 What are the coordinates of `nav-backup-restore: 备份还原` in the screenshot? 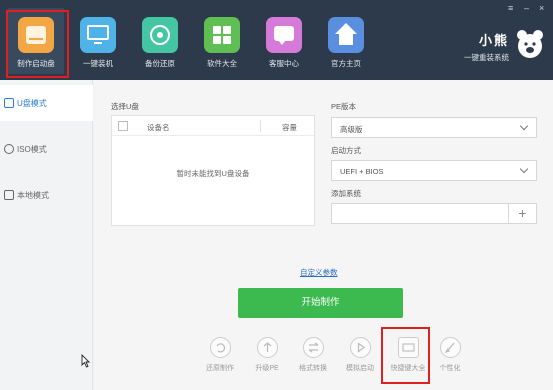 It's located at (160, 41).